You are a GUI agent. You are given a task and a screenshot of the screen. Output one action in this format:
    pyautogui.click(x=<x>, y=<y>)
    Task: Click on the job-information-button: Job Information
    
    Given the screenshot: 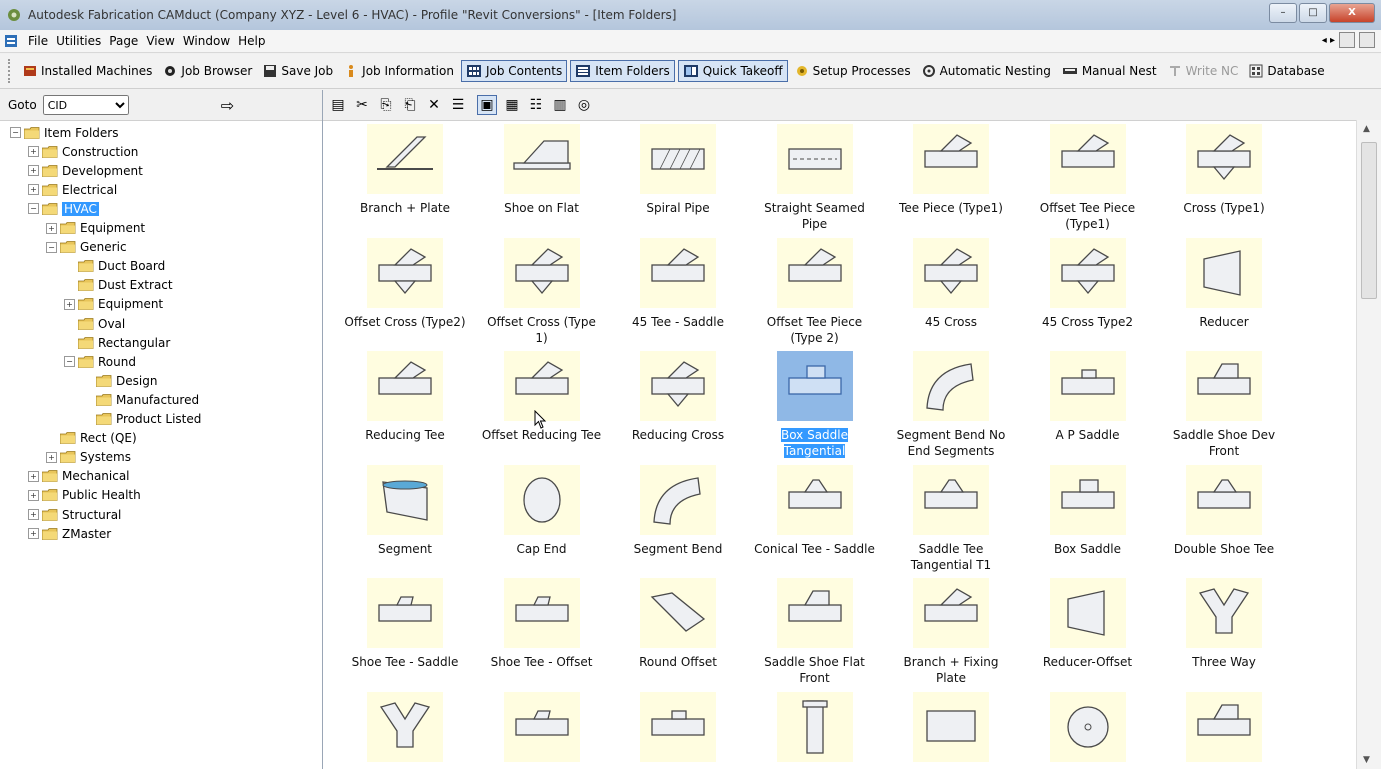 What is the action you would take?
    pyautogui.click(x=399, y=71)
    